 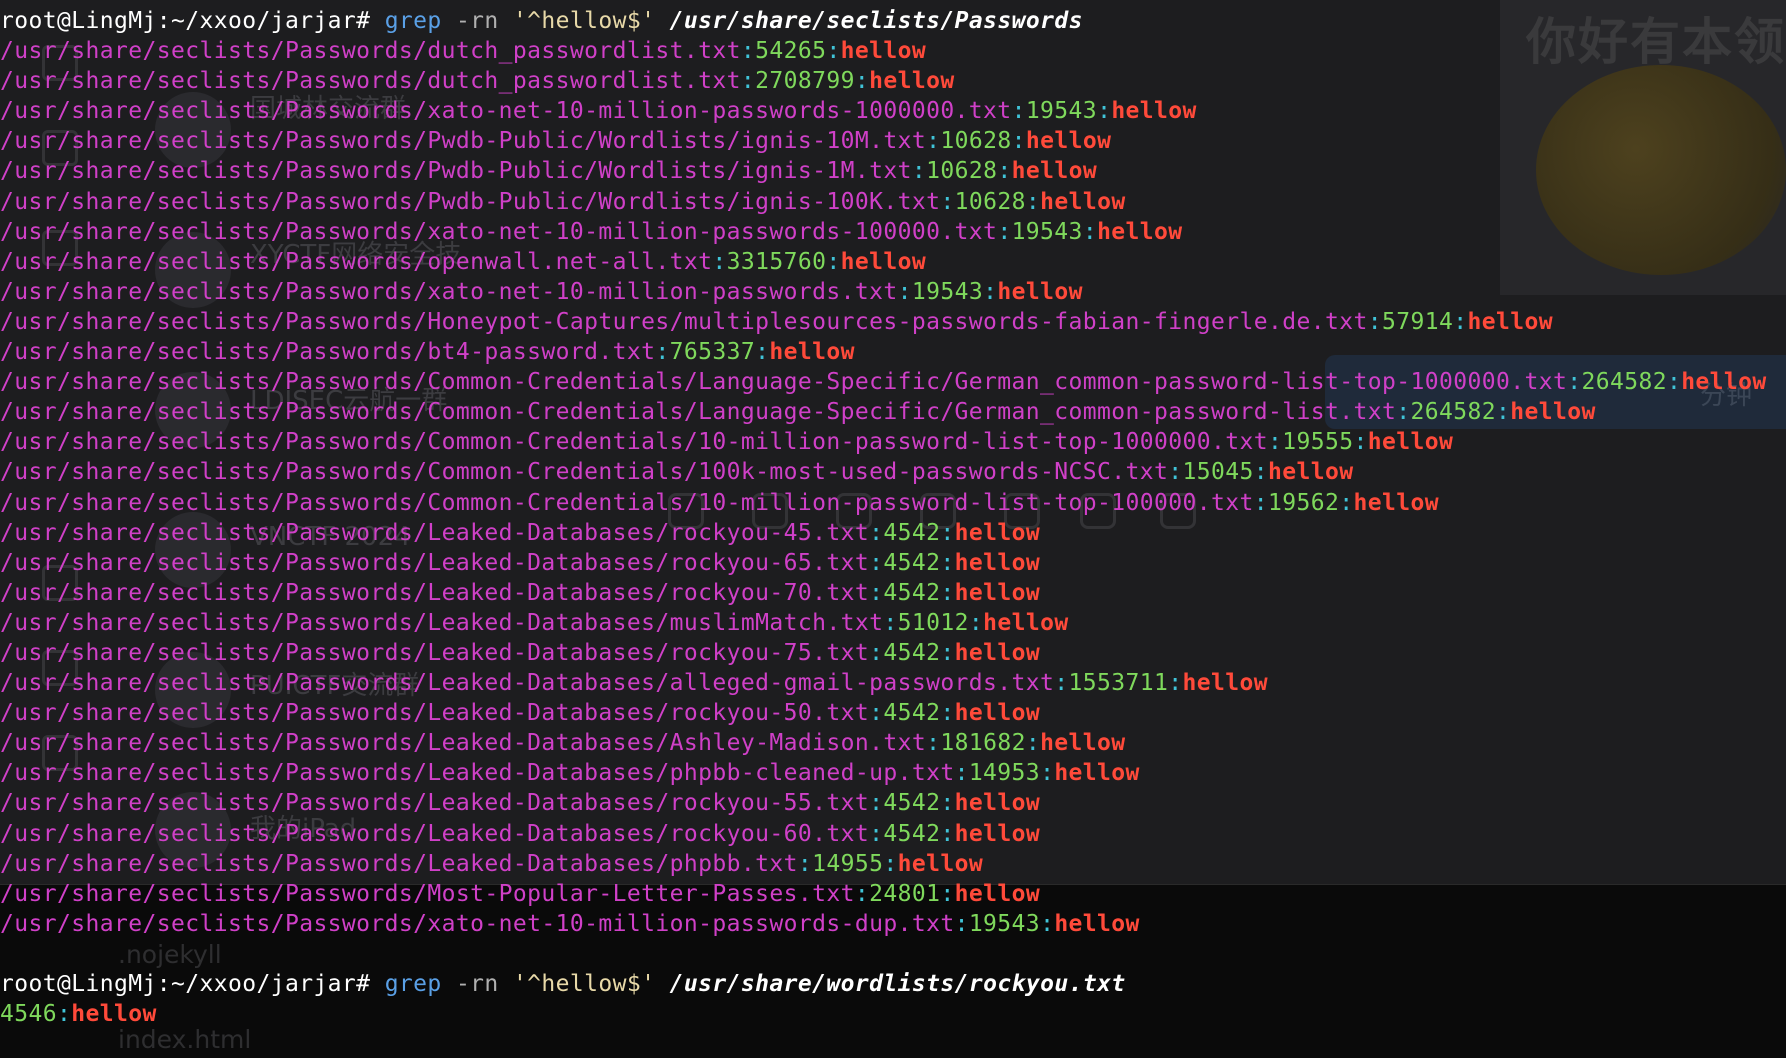 What do you see at coordinates (413, 984) in the screenshot?
I see `command-name: grep` at bounding box center [413, 984].